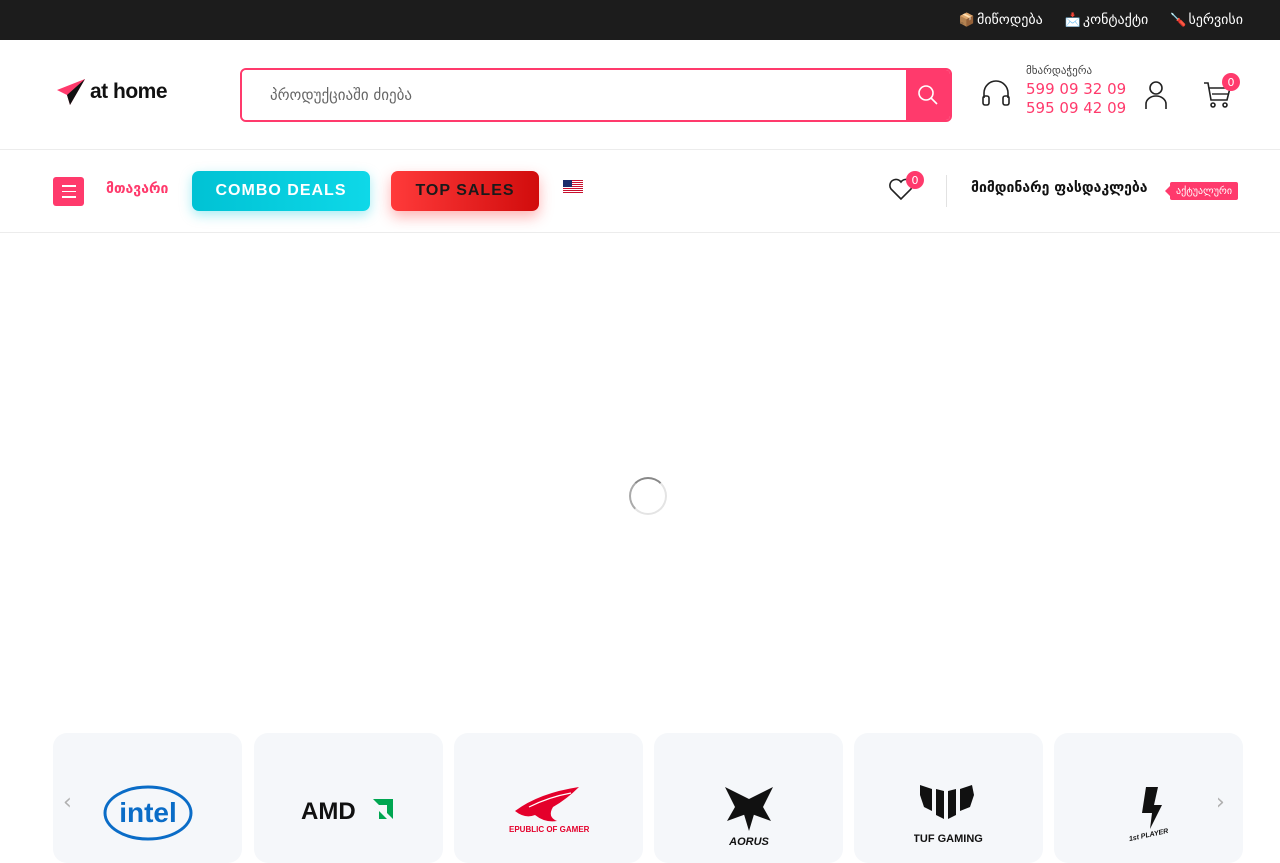  I want to click on hamburger-icon, so click(68, 186).